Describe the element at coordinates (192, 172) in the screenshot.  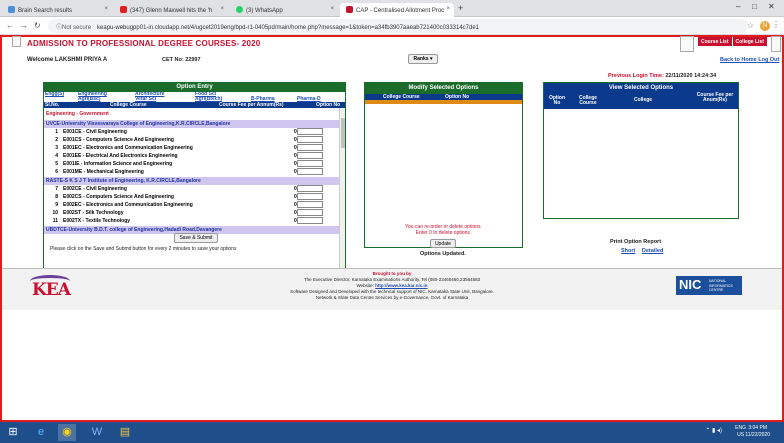
I see `table-row: 6 E001ME - Mechanical Engineering 0` at that location.